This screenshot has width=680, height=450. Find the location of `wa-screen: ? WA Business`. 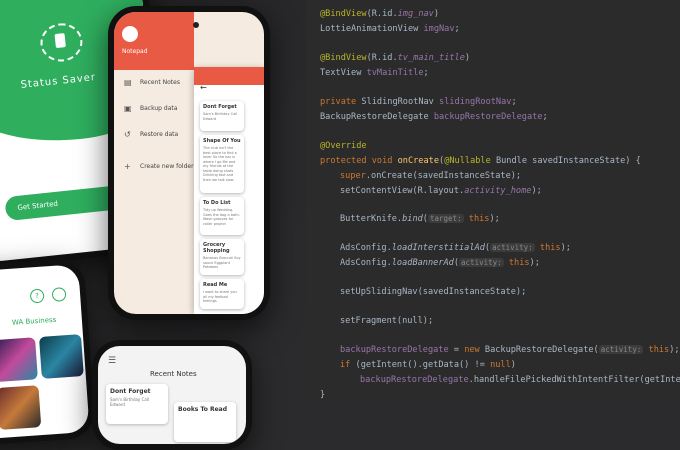

wa-screen: ? WA Business is located at coordinates (45, 352).